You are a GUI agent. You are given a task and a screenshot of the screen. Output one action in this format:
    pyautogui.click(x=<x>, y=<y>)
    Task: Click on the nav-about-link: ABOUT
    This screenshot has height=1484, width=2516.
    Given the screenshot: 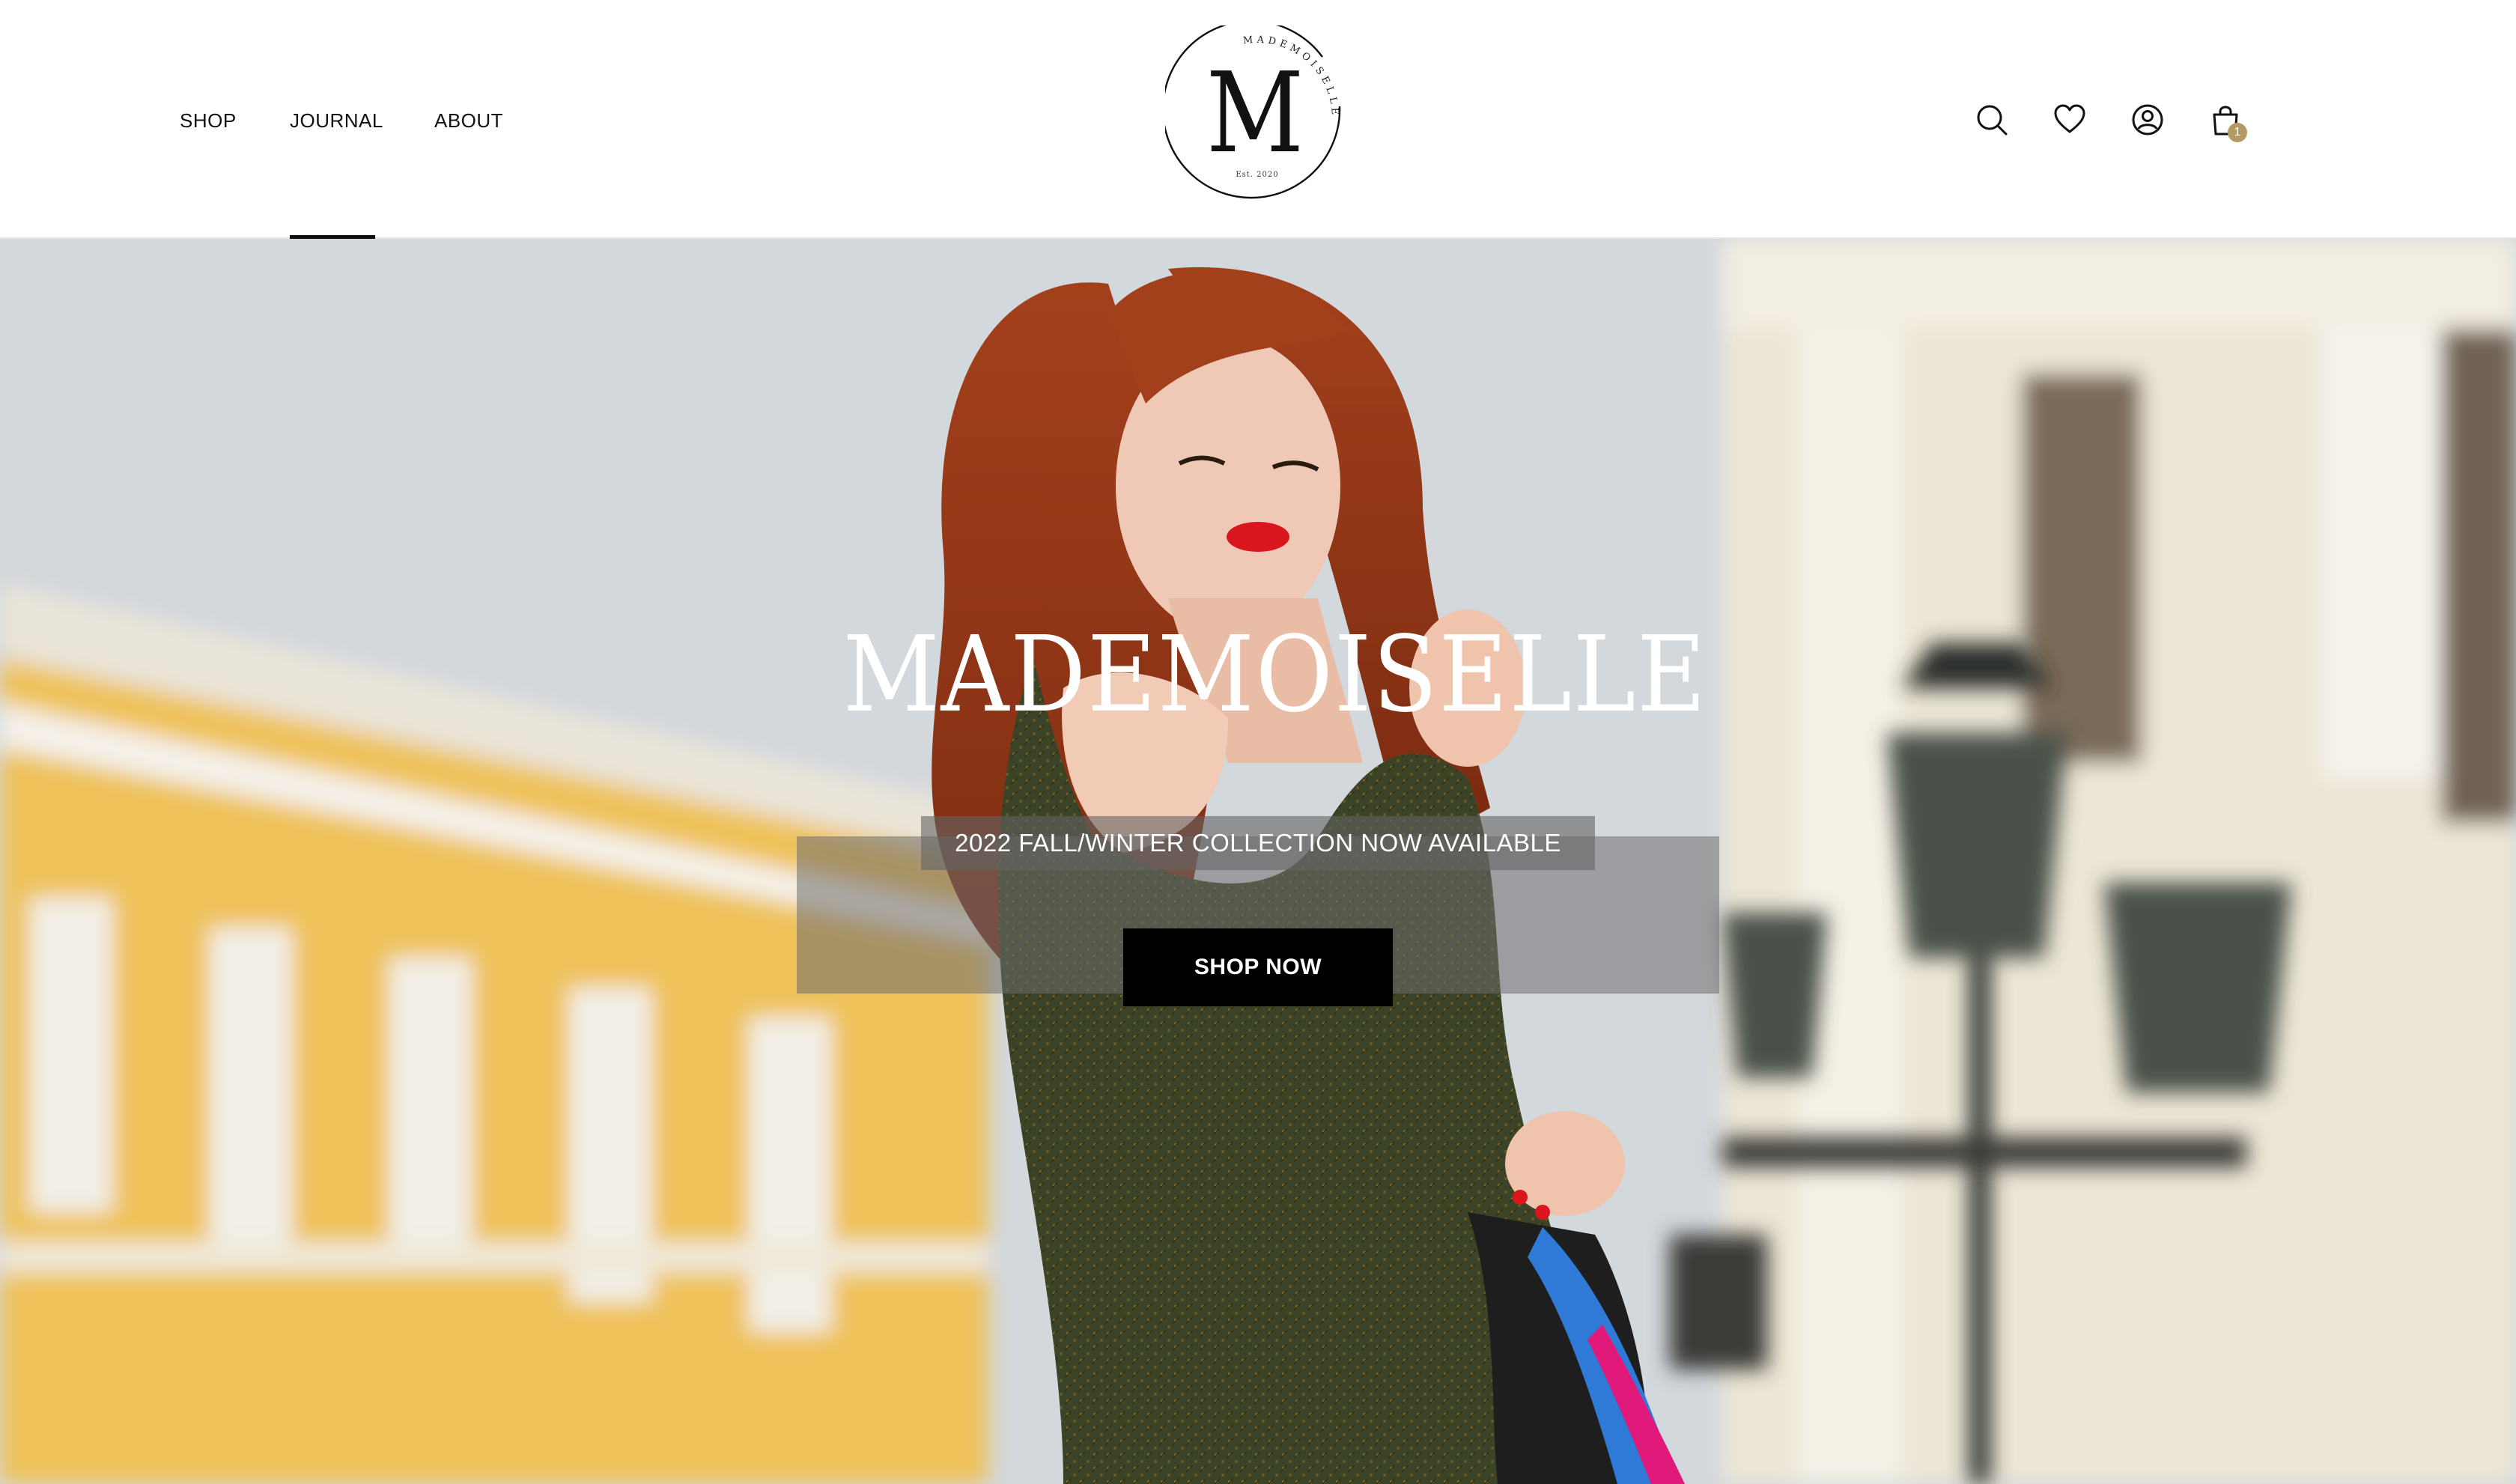 What is the action you would take?
    pyautogui.click(x=468, y=120)
    